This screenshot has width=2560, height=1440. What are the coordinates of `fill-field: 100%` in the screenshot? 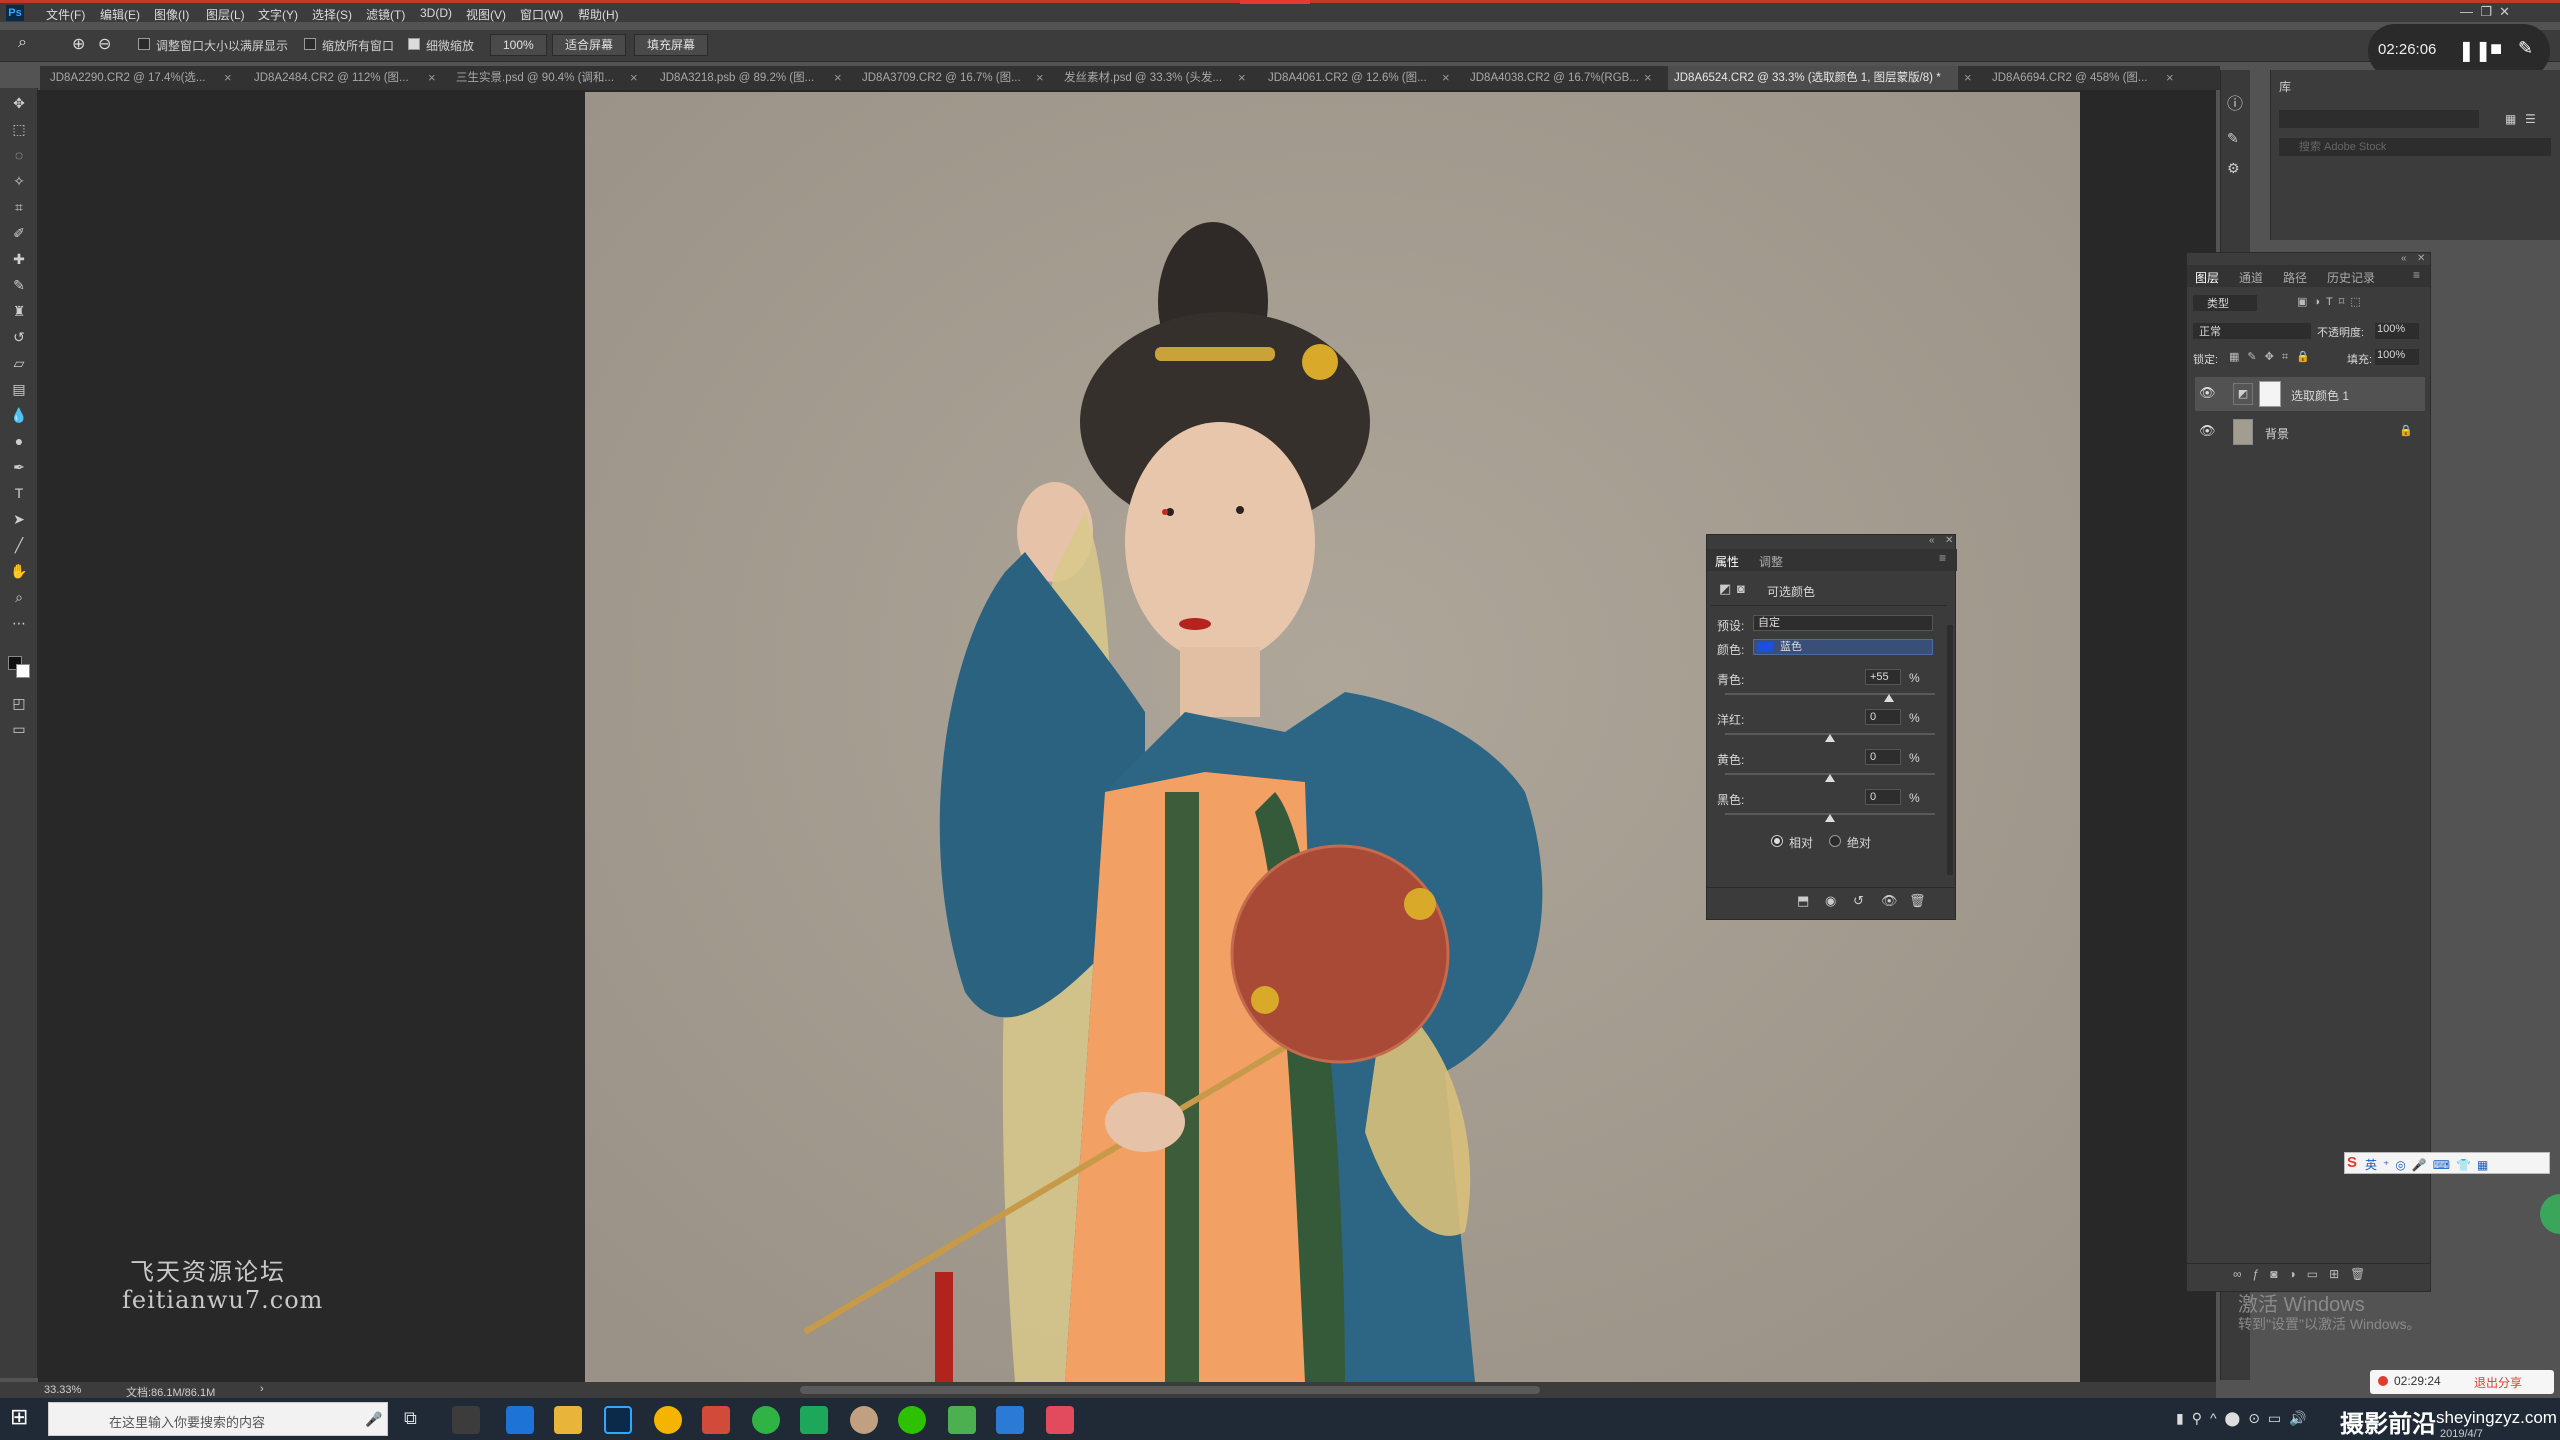 It's located at (2397, 357).